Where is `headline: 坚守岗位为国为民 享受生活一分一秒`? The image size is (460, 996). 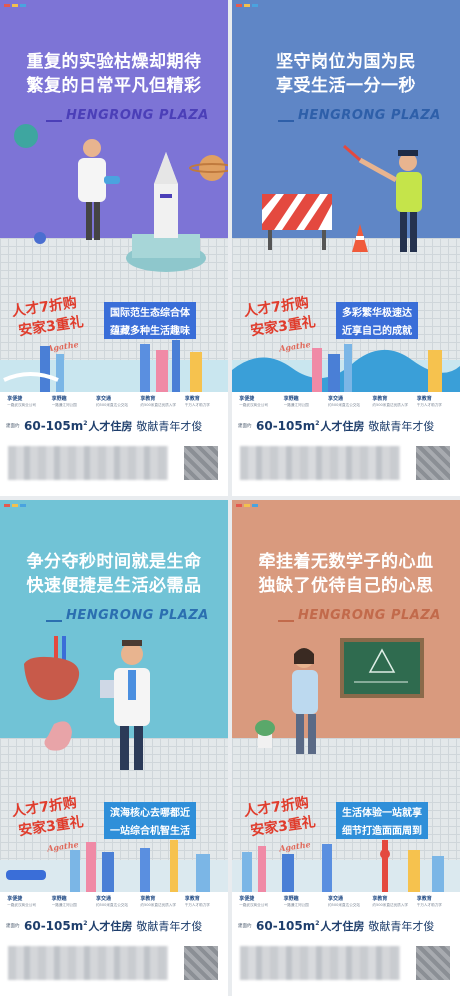 headline: 坚守岗位为国为民 享受生活一分一秒 is located at coordinates (346, 74).